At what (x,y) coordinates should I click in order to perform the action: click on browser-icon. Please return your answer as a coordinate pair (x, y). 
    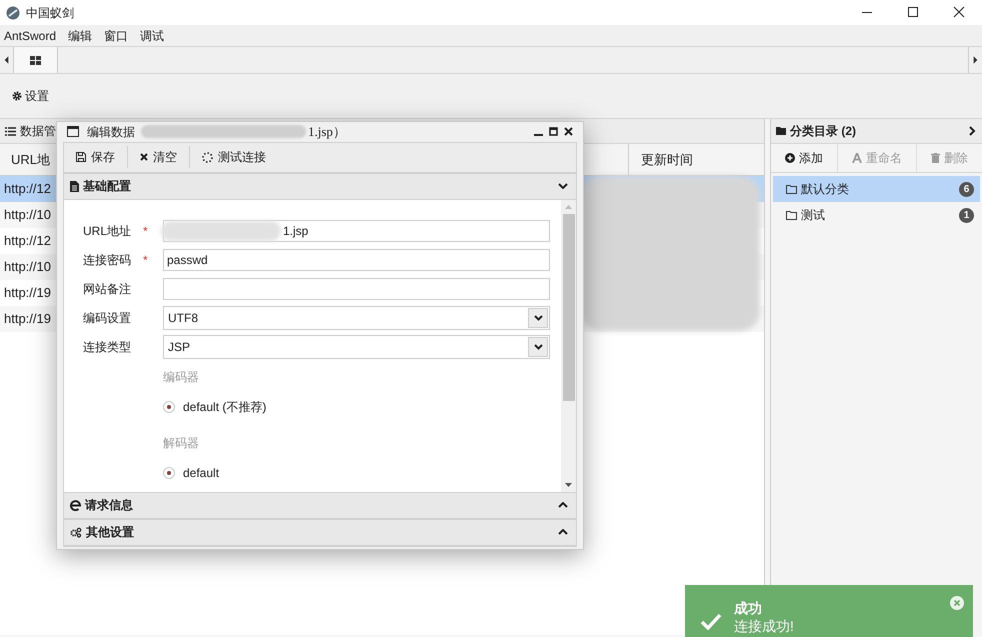
    Looking at the image, I should click on (75, 505).